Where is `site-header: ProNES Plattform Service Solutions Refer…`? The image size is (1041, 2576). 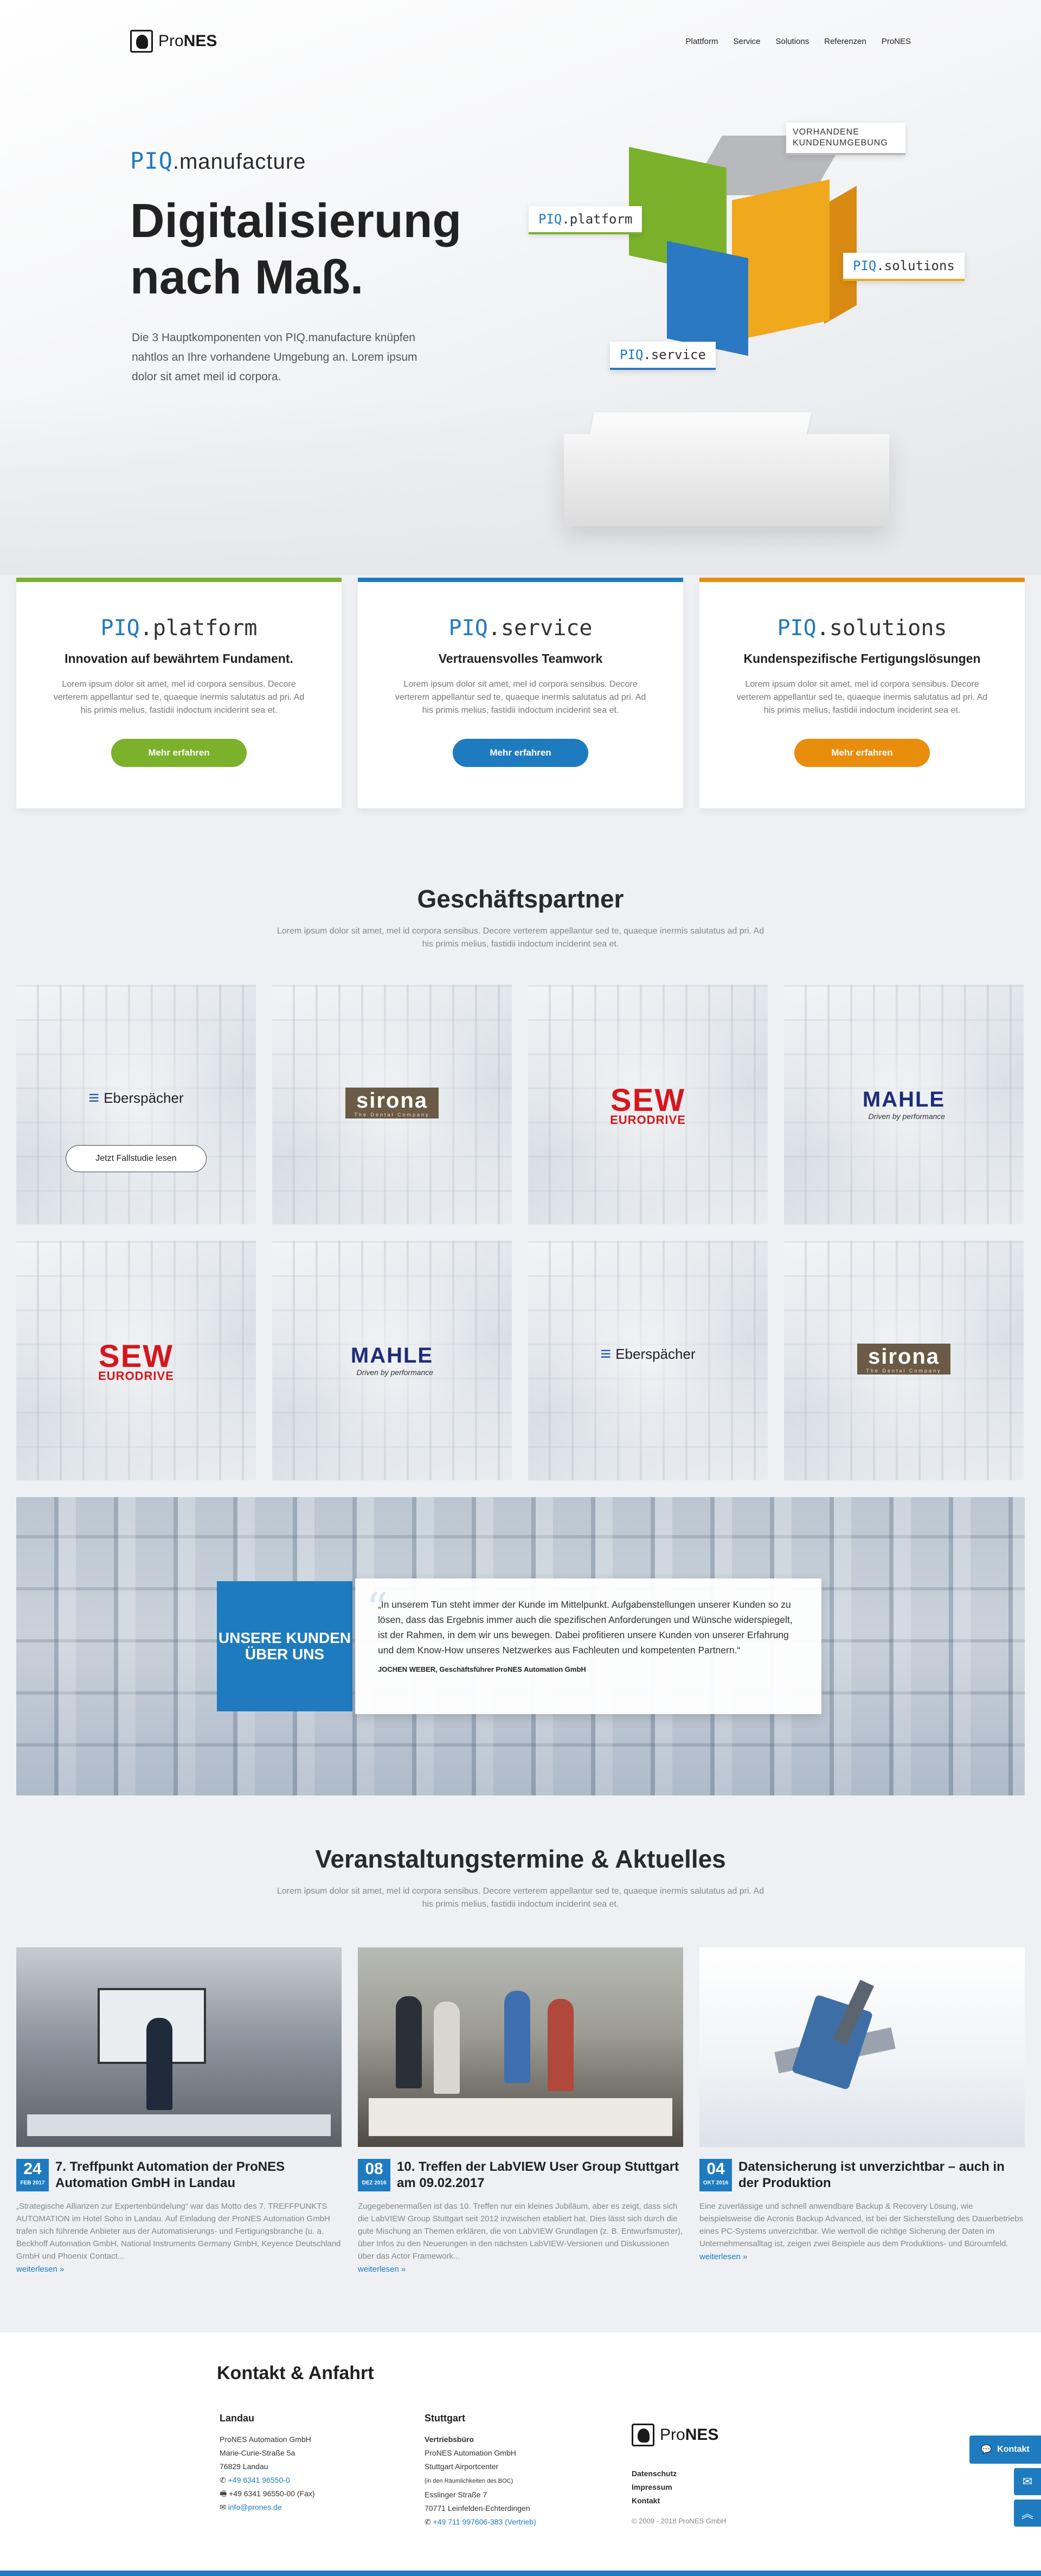 site-header: ProNES Plattform Service Solutions Refer… is located at coordinates (520, 43).